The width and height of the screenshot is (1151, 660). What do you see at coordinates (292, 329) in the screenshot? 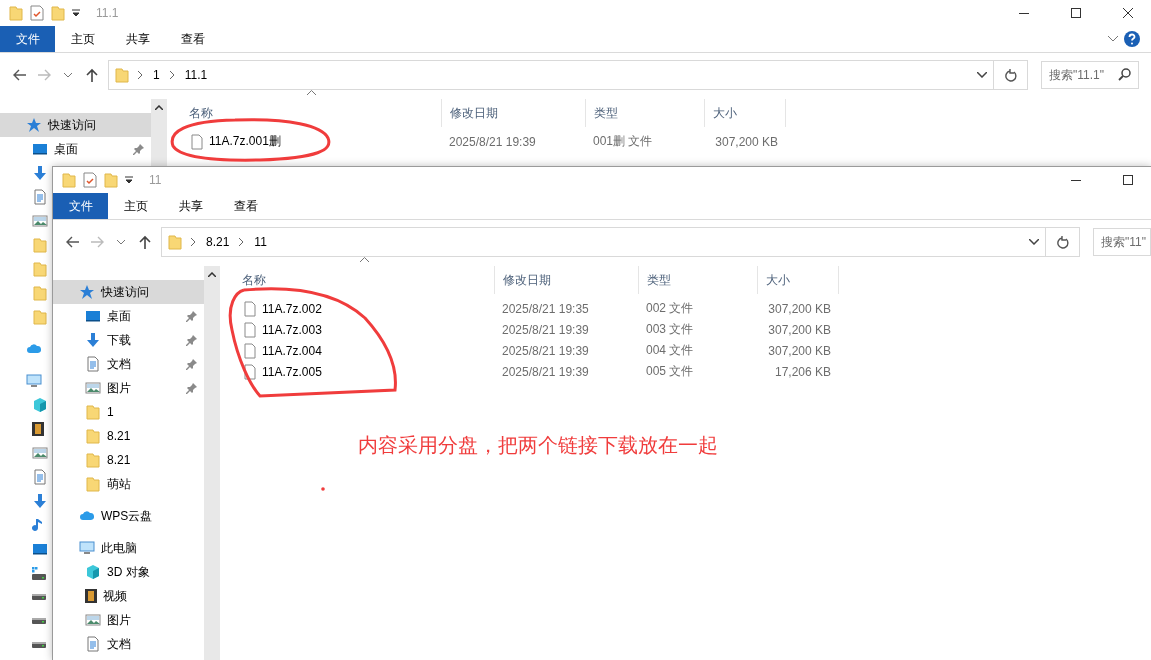
I see `file-name: 11A.7z.003` at bounding box center [292, 329].